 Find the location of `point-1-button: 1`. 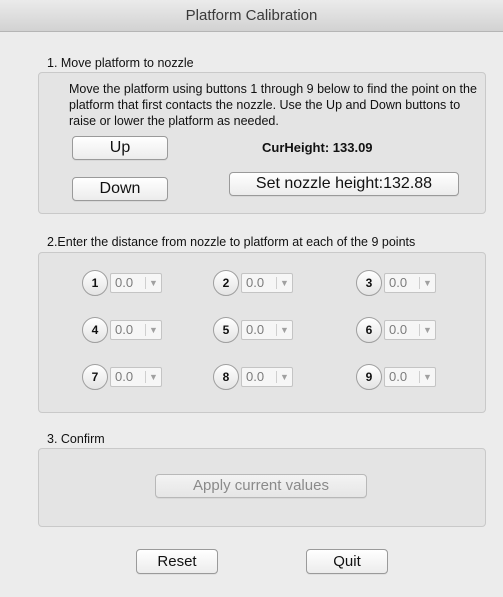

point-1-button: 1 is located at coordinates (95, 283).